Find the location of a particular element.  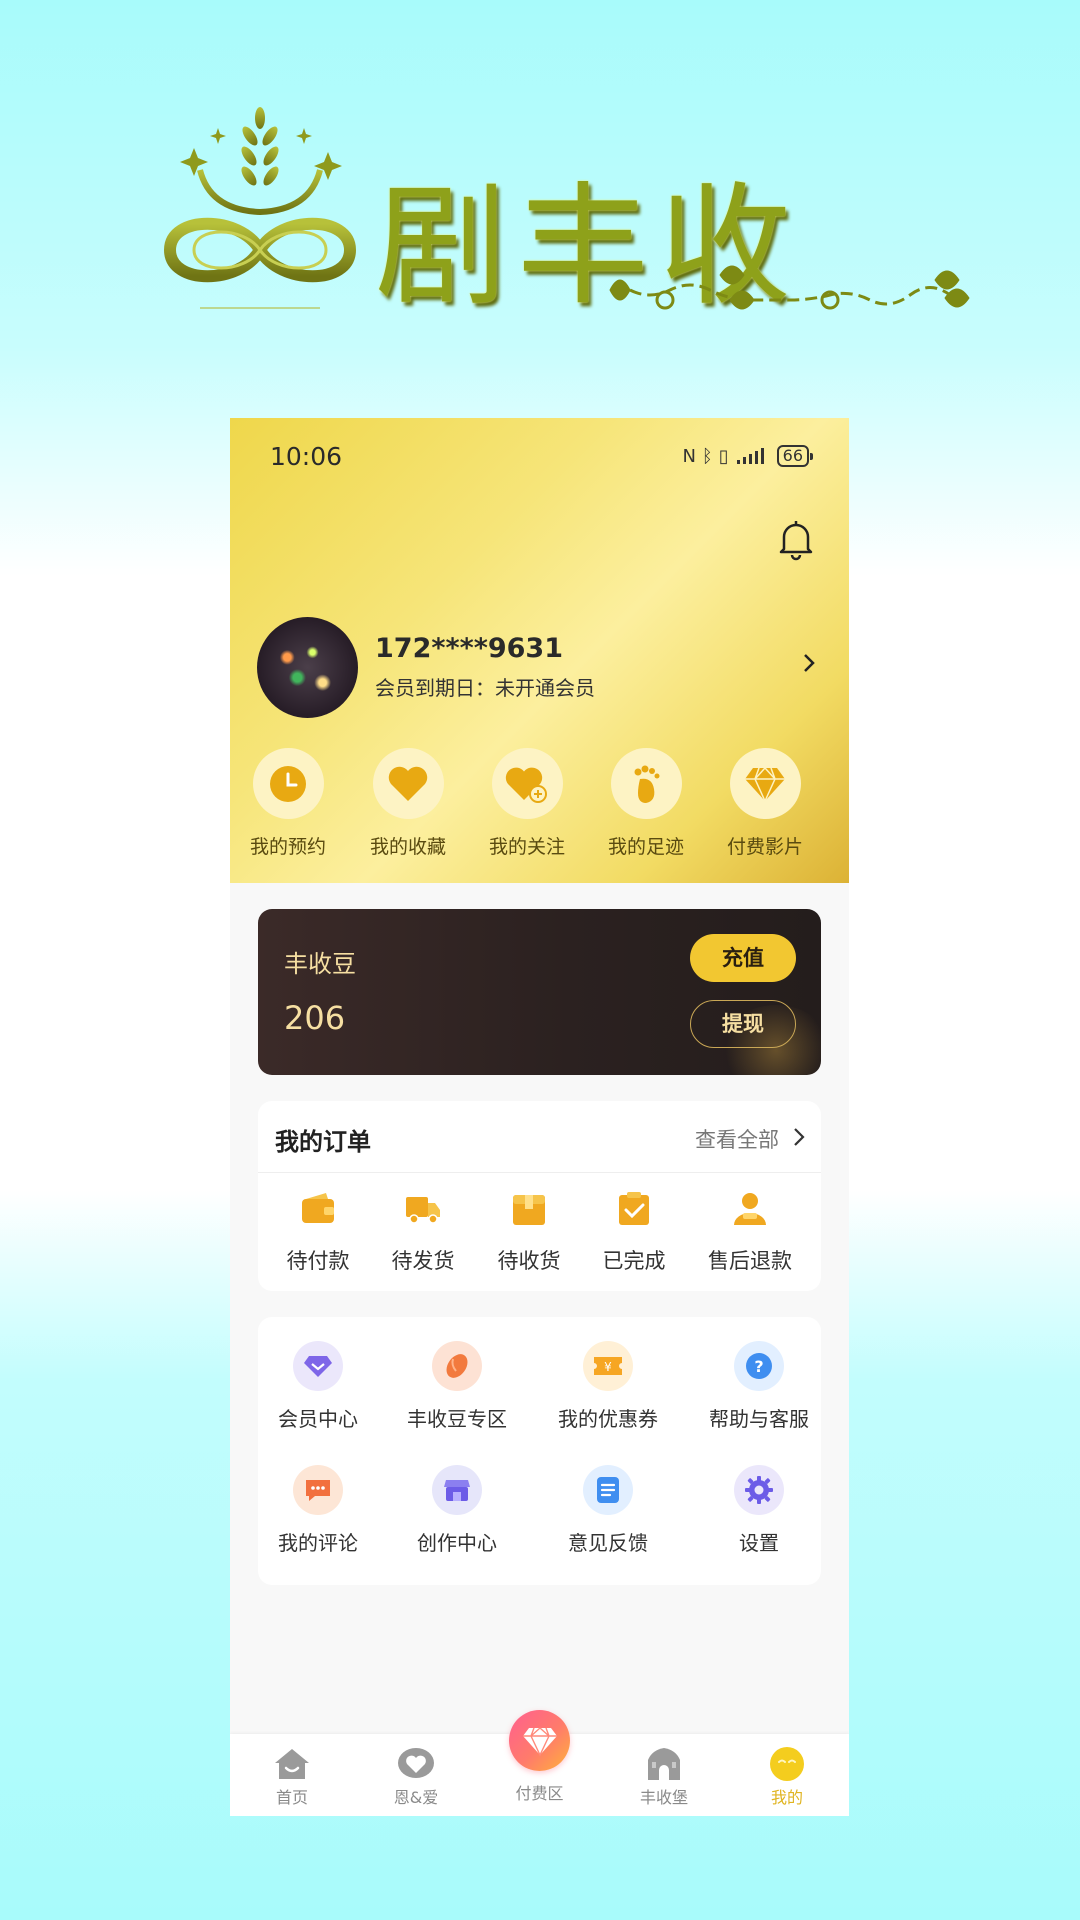

status-icons: N ᛒ ▯ 66 is located at coordinates (748, 456).